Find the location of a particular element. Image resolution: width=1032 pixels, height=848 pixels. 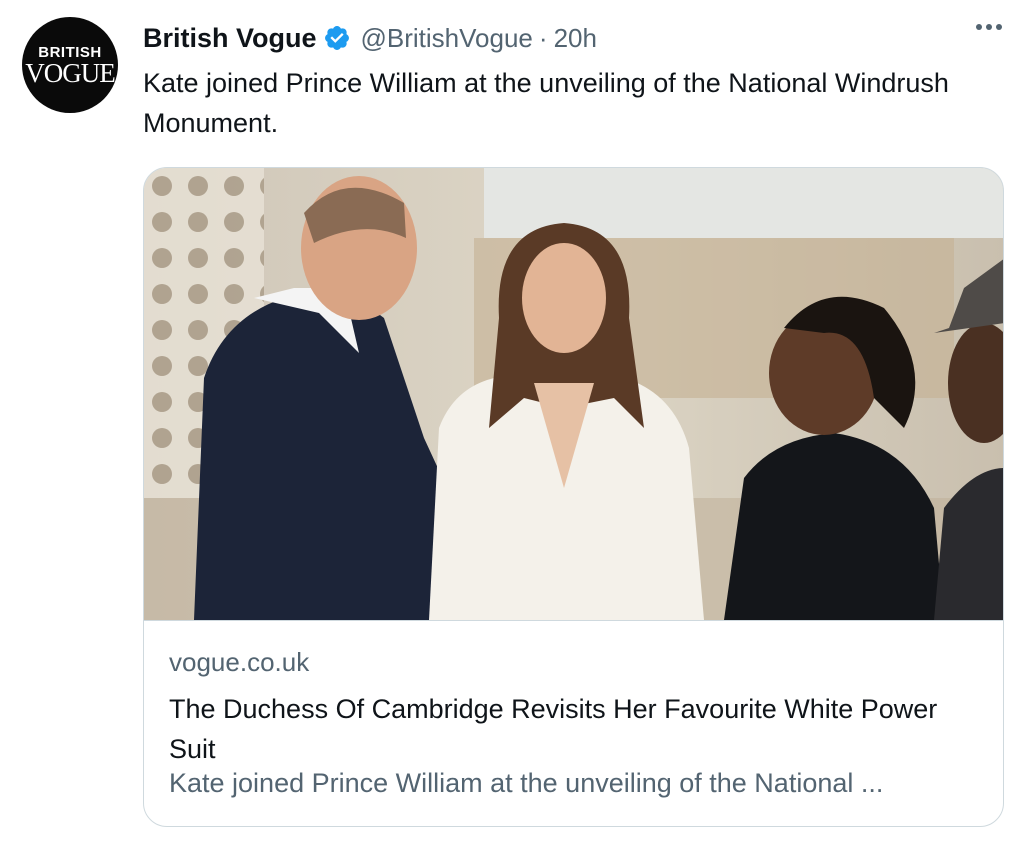

account-name: British Vogue is located at coordinates (230, 38).